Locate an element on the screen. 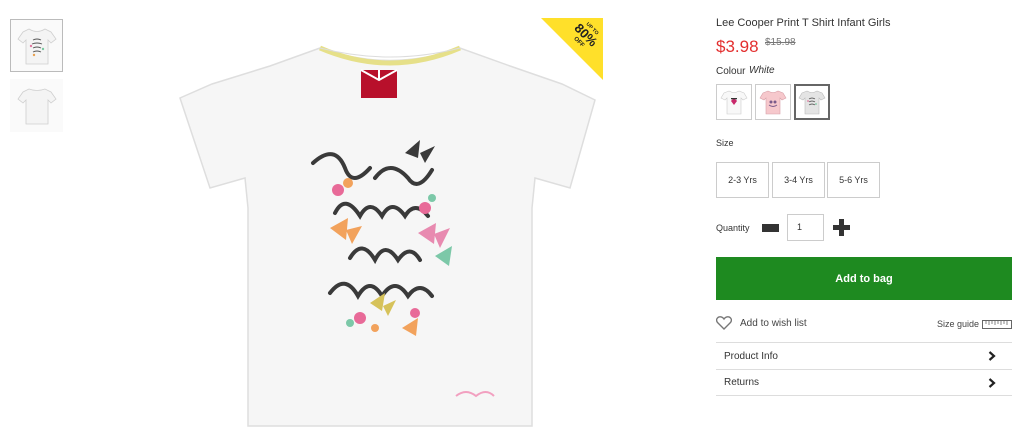 This screenshot has height=442, width=1014. thumbnail-back is located at coordinates (36, 105).